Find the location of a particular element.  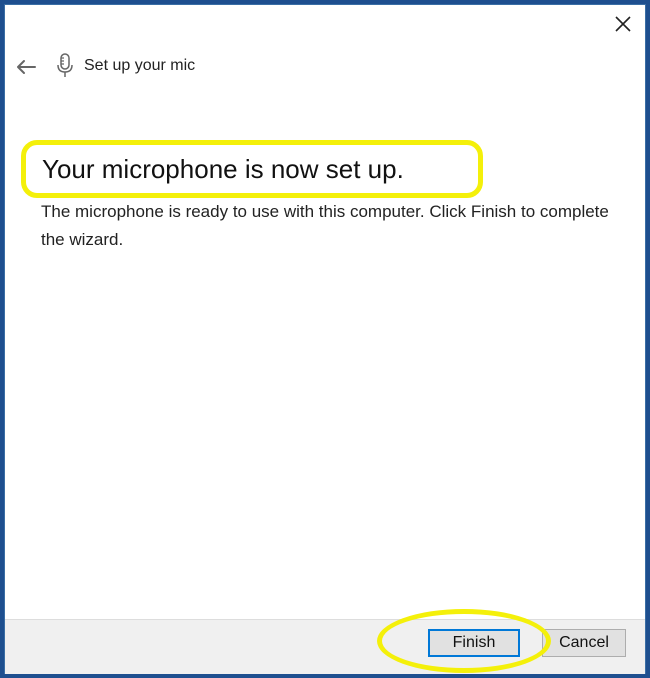

microphone-icon is located at coordinates (65, 65).